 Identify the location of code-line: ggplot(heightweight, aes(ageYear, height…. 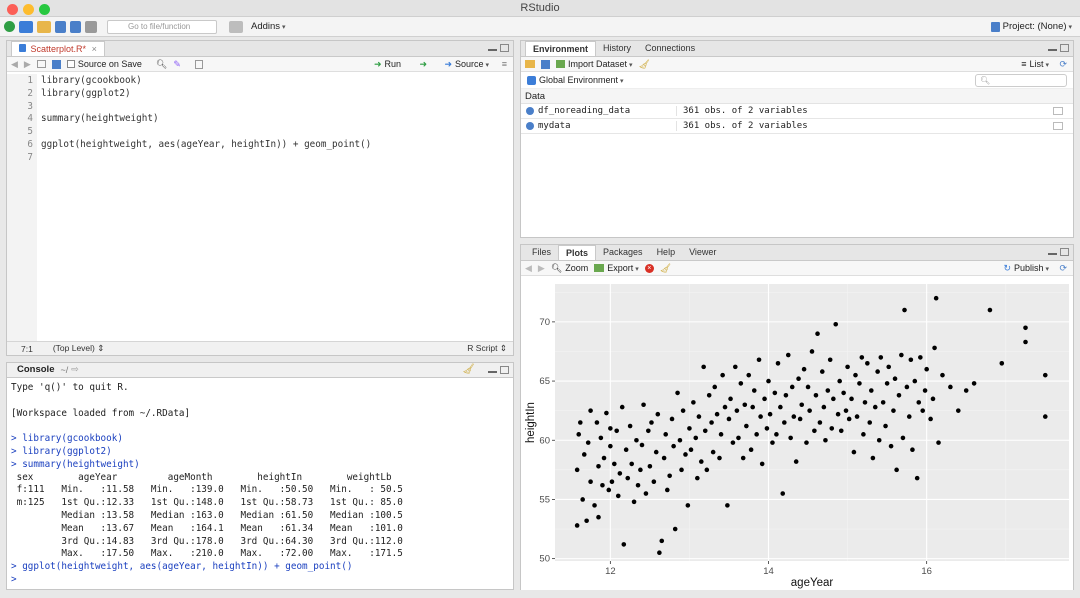
(206, 145).